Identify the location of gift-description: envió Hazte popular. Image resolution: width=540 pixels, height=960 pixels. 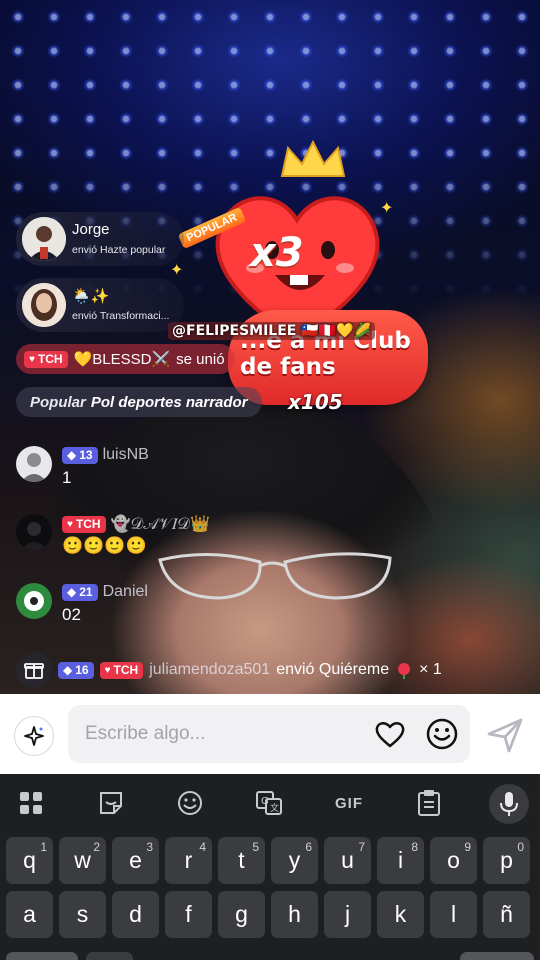
(119, 250).